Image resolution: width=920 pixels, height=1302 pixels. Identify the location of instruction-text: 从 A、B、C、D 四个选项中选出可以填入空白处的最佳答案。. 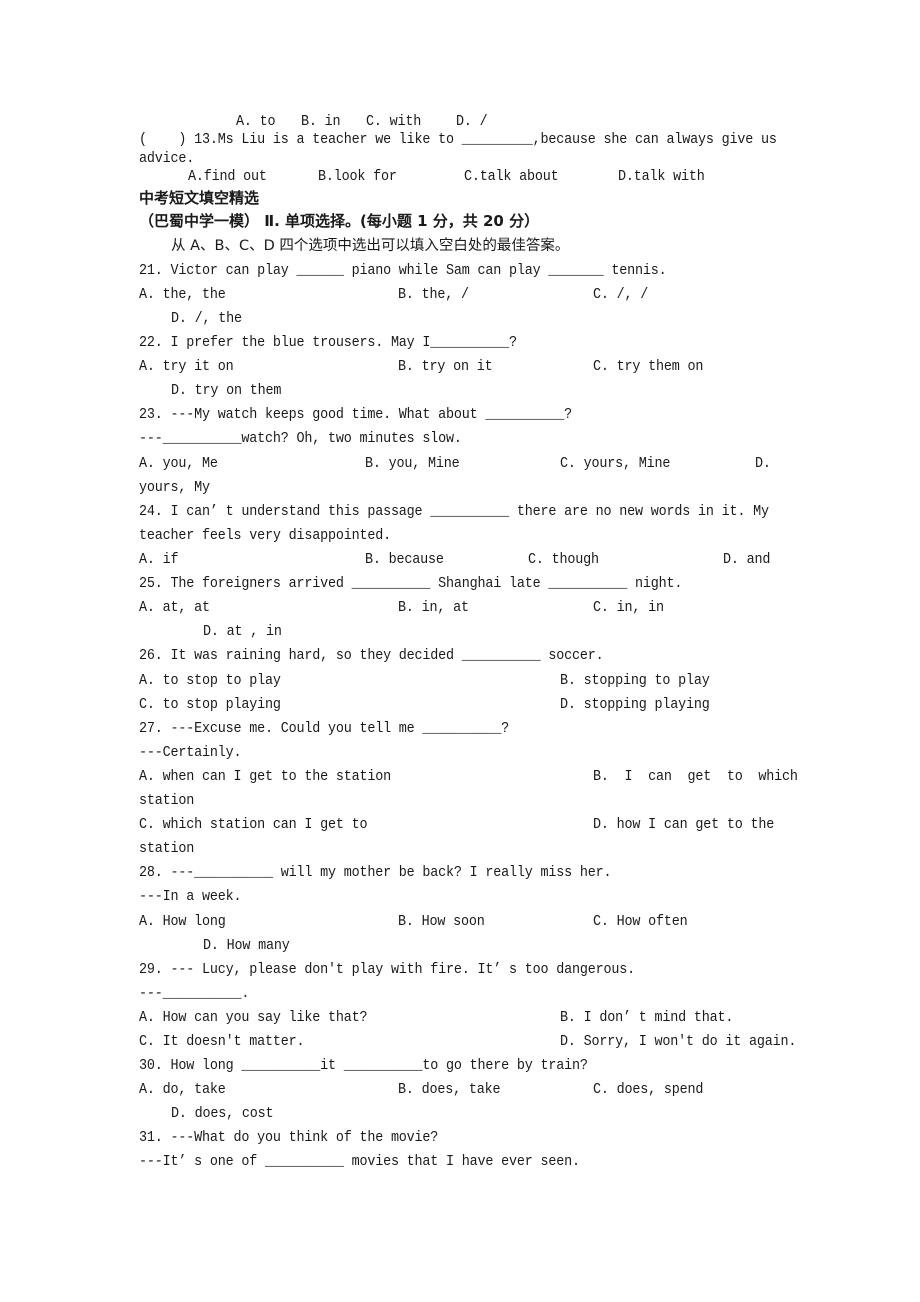
(370, 246).